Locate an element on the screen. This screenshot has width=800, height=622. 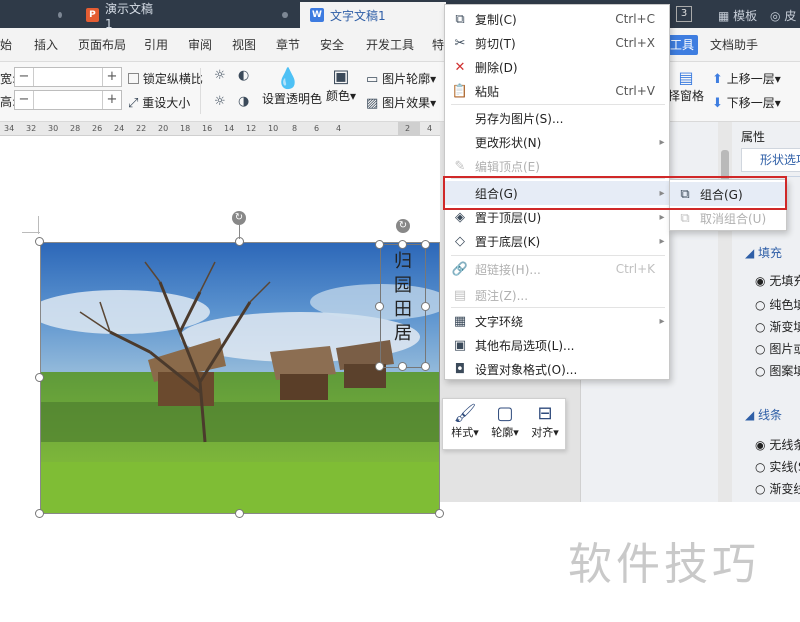
format-object-icon: ◘ is located at coordinates (460, 369).